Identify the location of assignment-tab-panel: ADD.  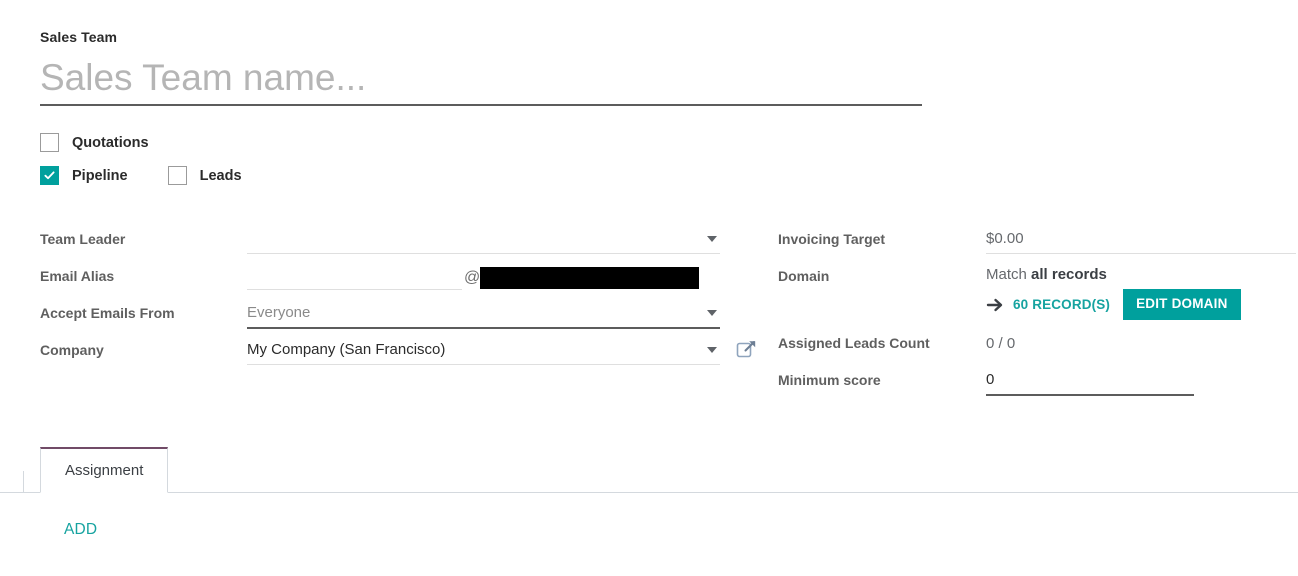
(649, 516).